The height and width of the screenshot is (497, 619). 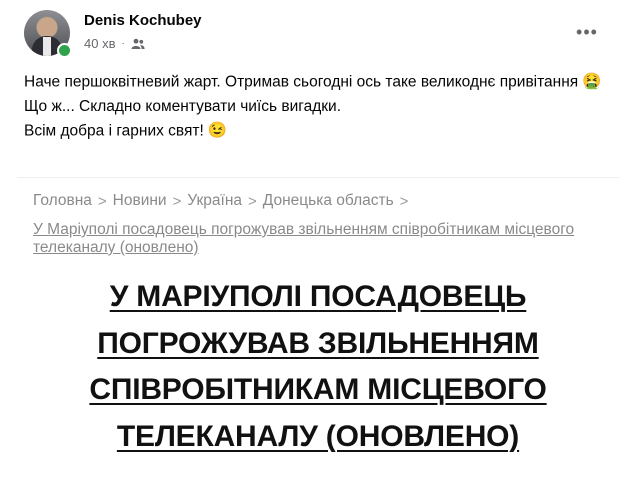 I want to click on post-meta: 40 хв ·, so click(x=114, y=43).